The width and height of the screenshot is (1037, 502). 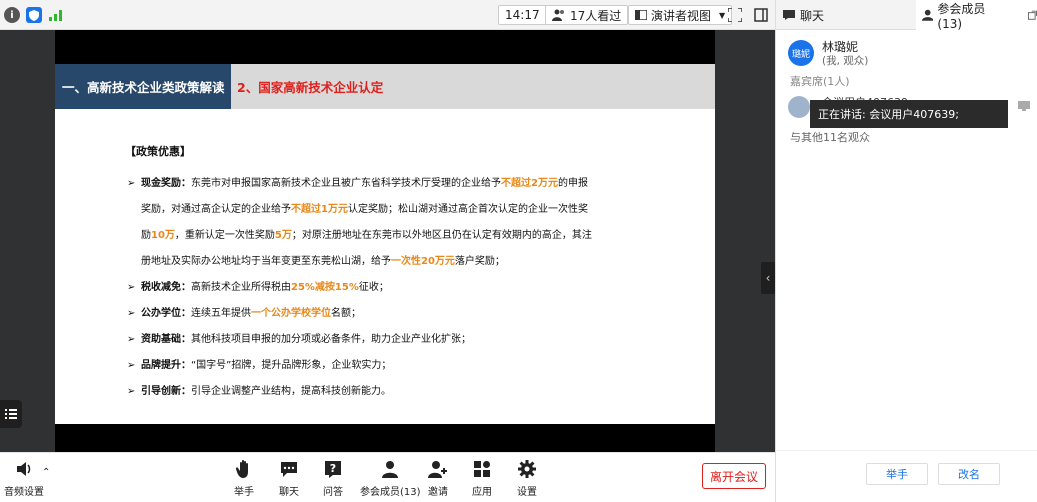 I want to click on participants-button: 参会成员(13), so click(x=390, y=478).